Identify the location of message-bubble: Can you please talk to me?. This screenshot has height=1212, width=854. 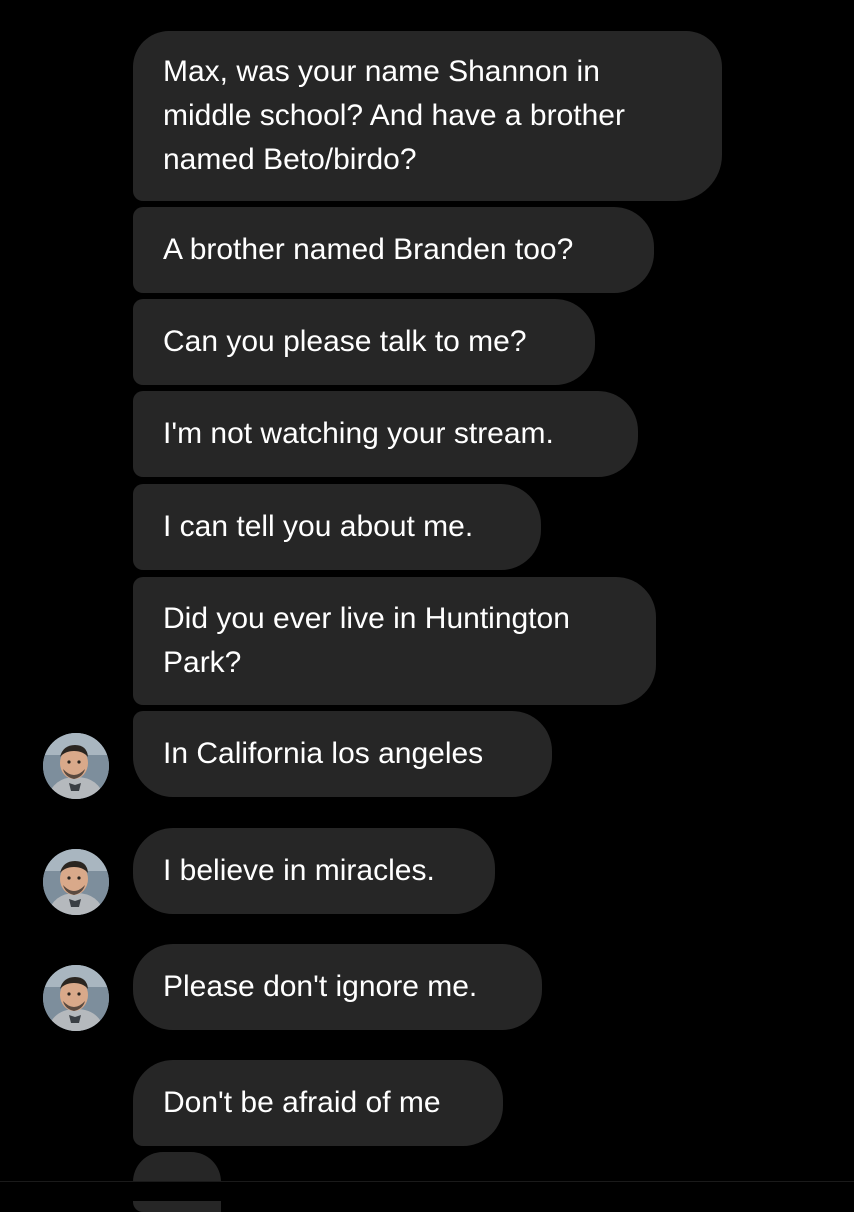
(364, 342).